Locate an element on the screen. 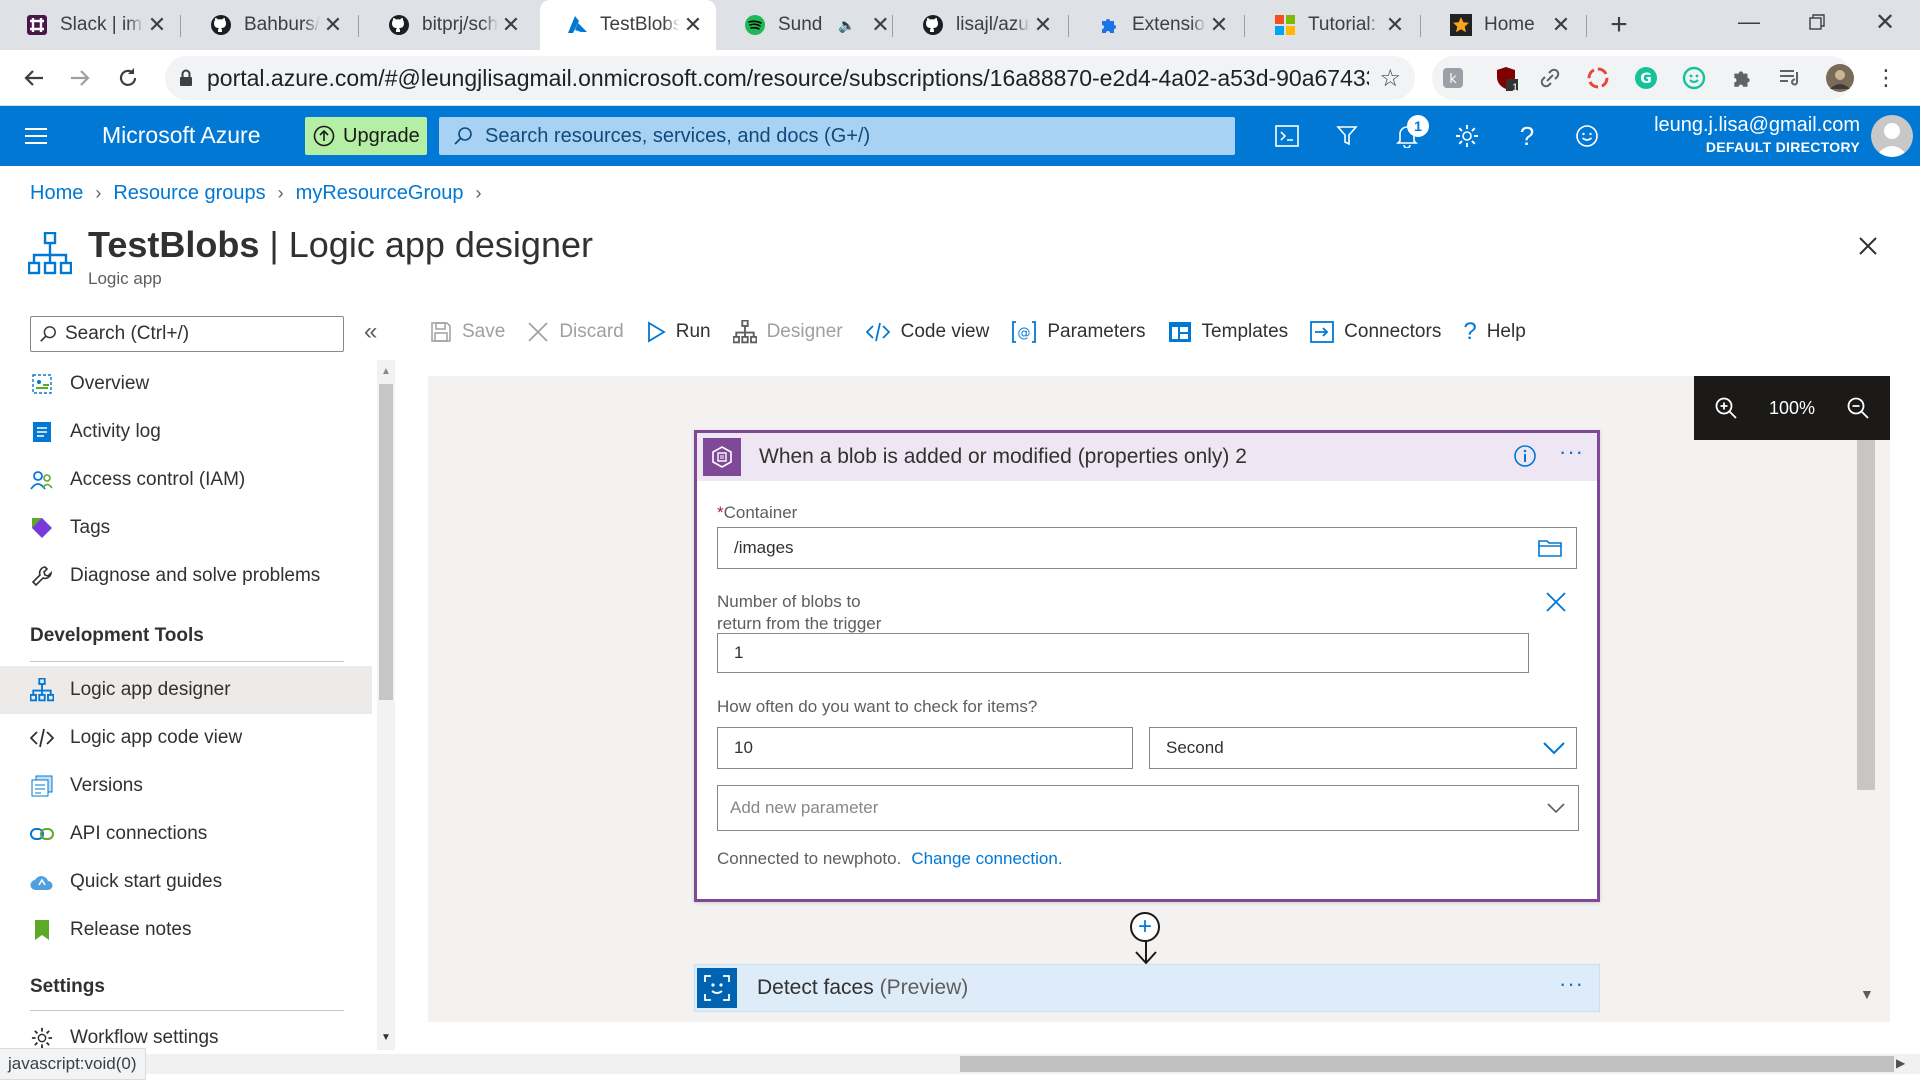  feedback-smiley-icon is located at coordinates (1587, 136).